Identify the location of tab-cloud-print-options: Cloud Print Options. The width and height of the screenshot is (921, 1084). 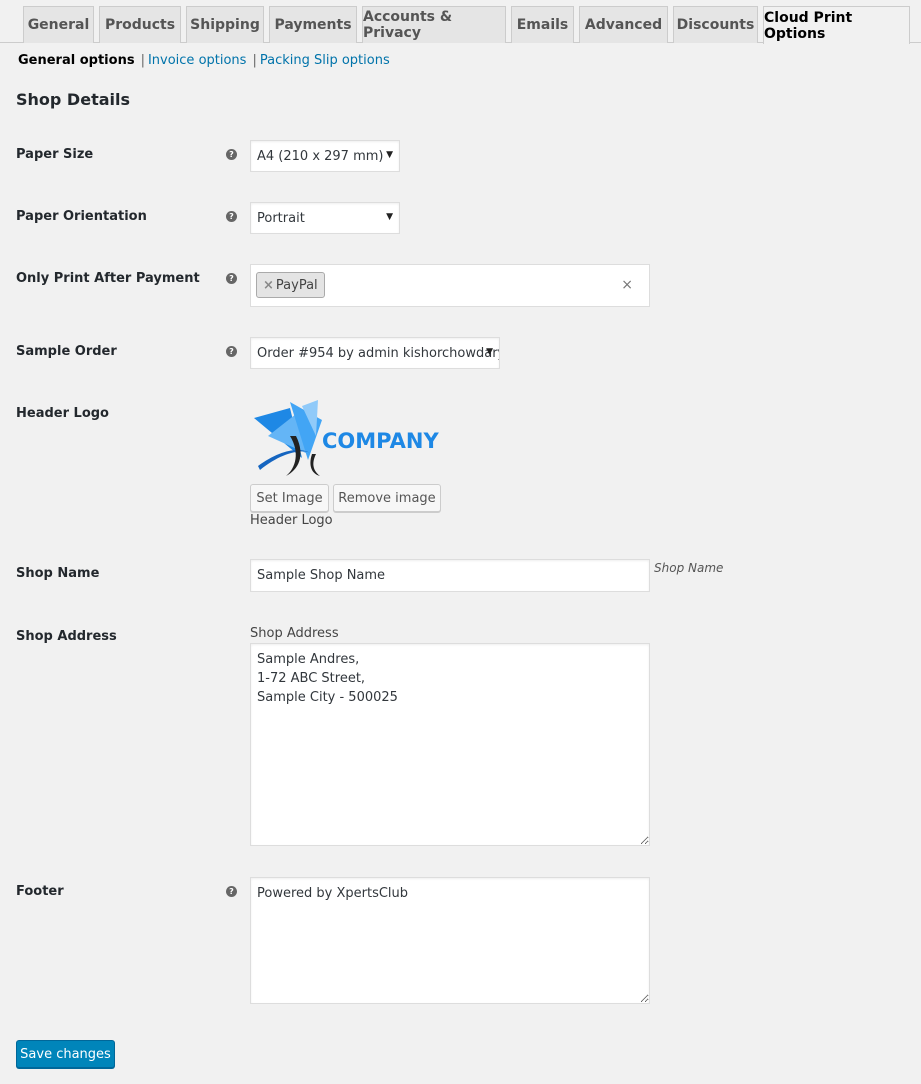
(836, 25).